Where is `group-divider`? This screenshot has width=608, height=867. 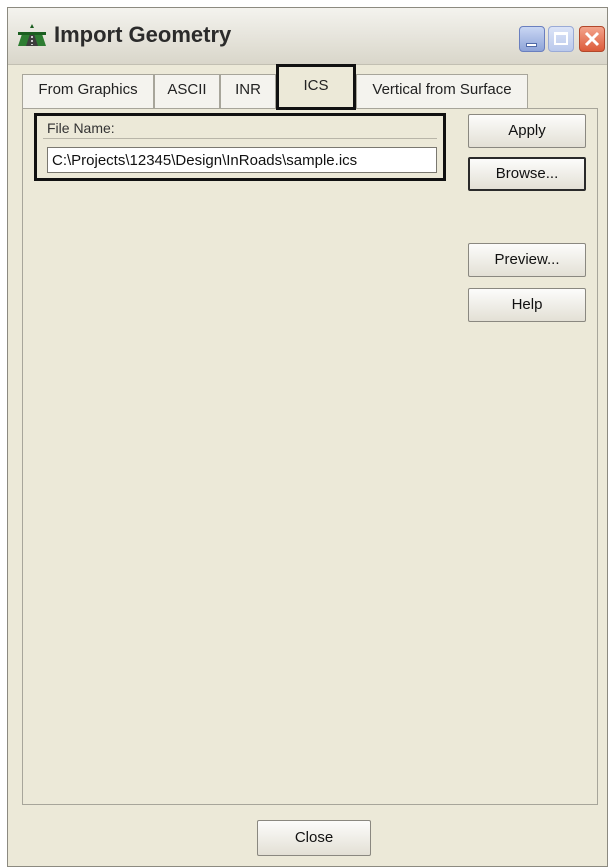 group-divider is located at coordinates (240, 138).